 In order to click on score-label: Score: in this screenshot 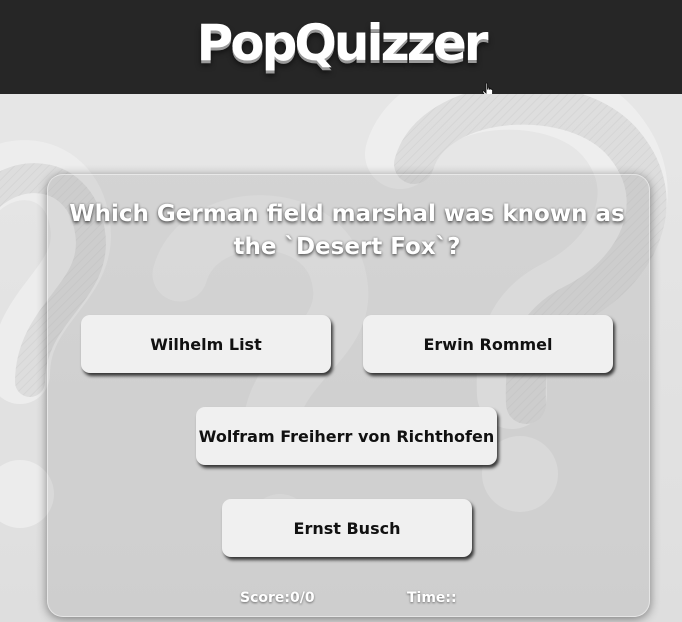, I will do `click(265, 598)`.